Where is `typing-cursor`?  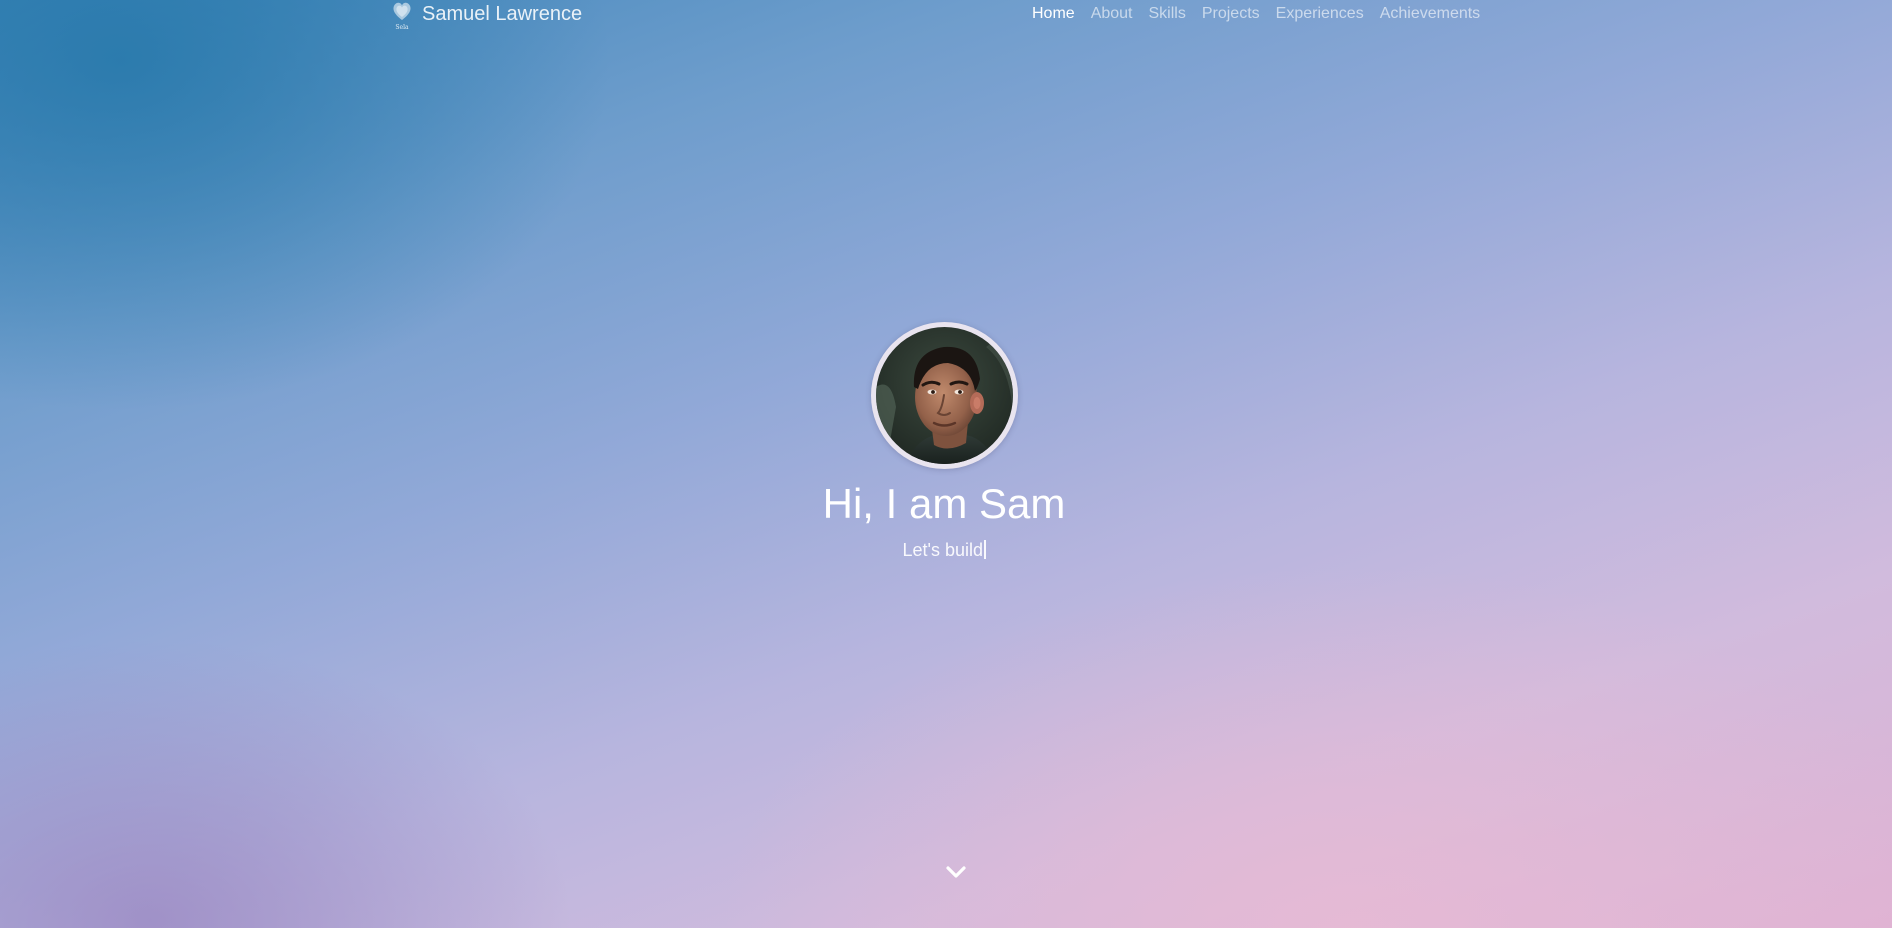 typing-cursor is located at coordinates (985, 549).